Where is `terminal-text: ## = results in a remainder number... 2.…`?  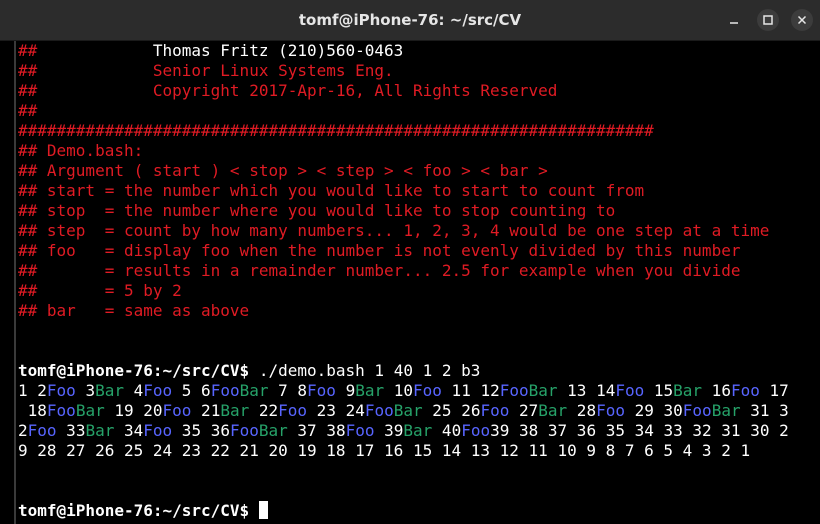
terminal-text: ## = results in a remainder number... 2.… is located at coordinates (379, 270).